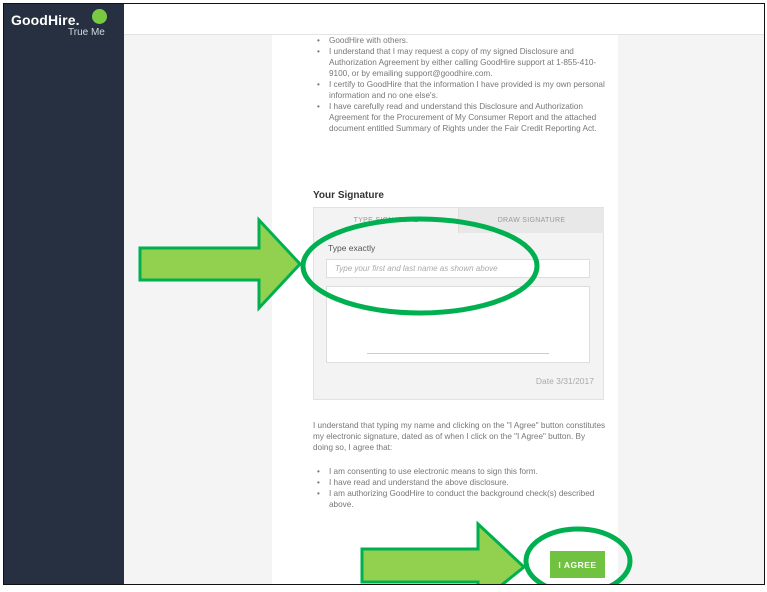 The width and height of the screenshot is (767, 592). Describe the element at coordinates (531, 220) in the screenshot. I see `tab-draw-signature: DRAW SIGNATURE` at that location.